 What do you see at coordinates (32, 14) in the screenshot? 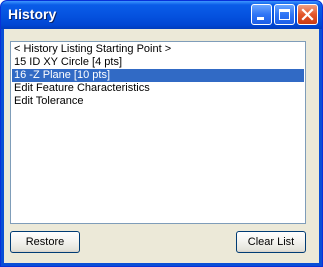
I see `window-title: History` at bounding box center [32, 14].